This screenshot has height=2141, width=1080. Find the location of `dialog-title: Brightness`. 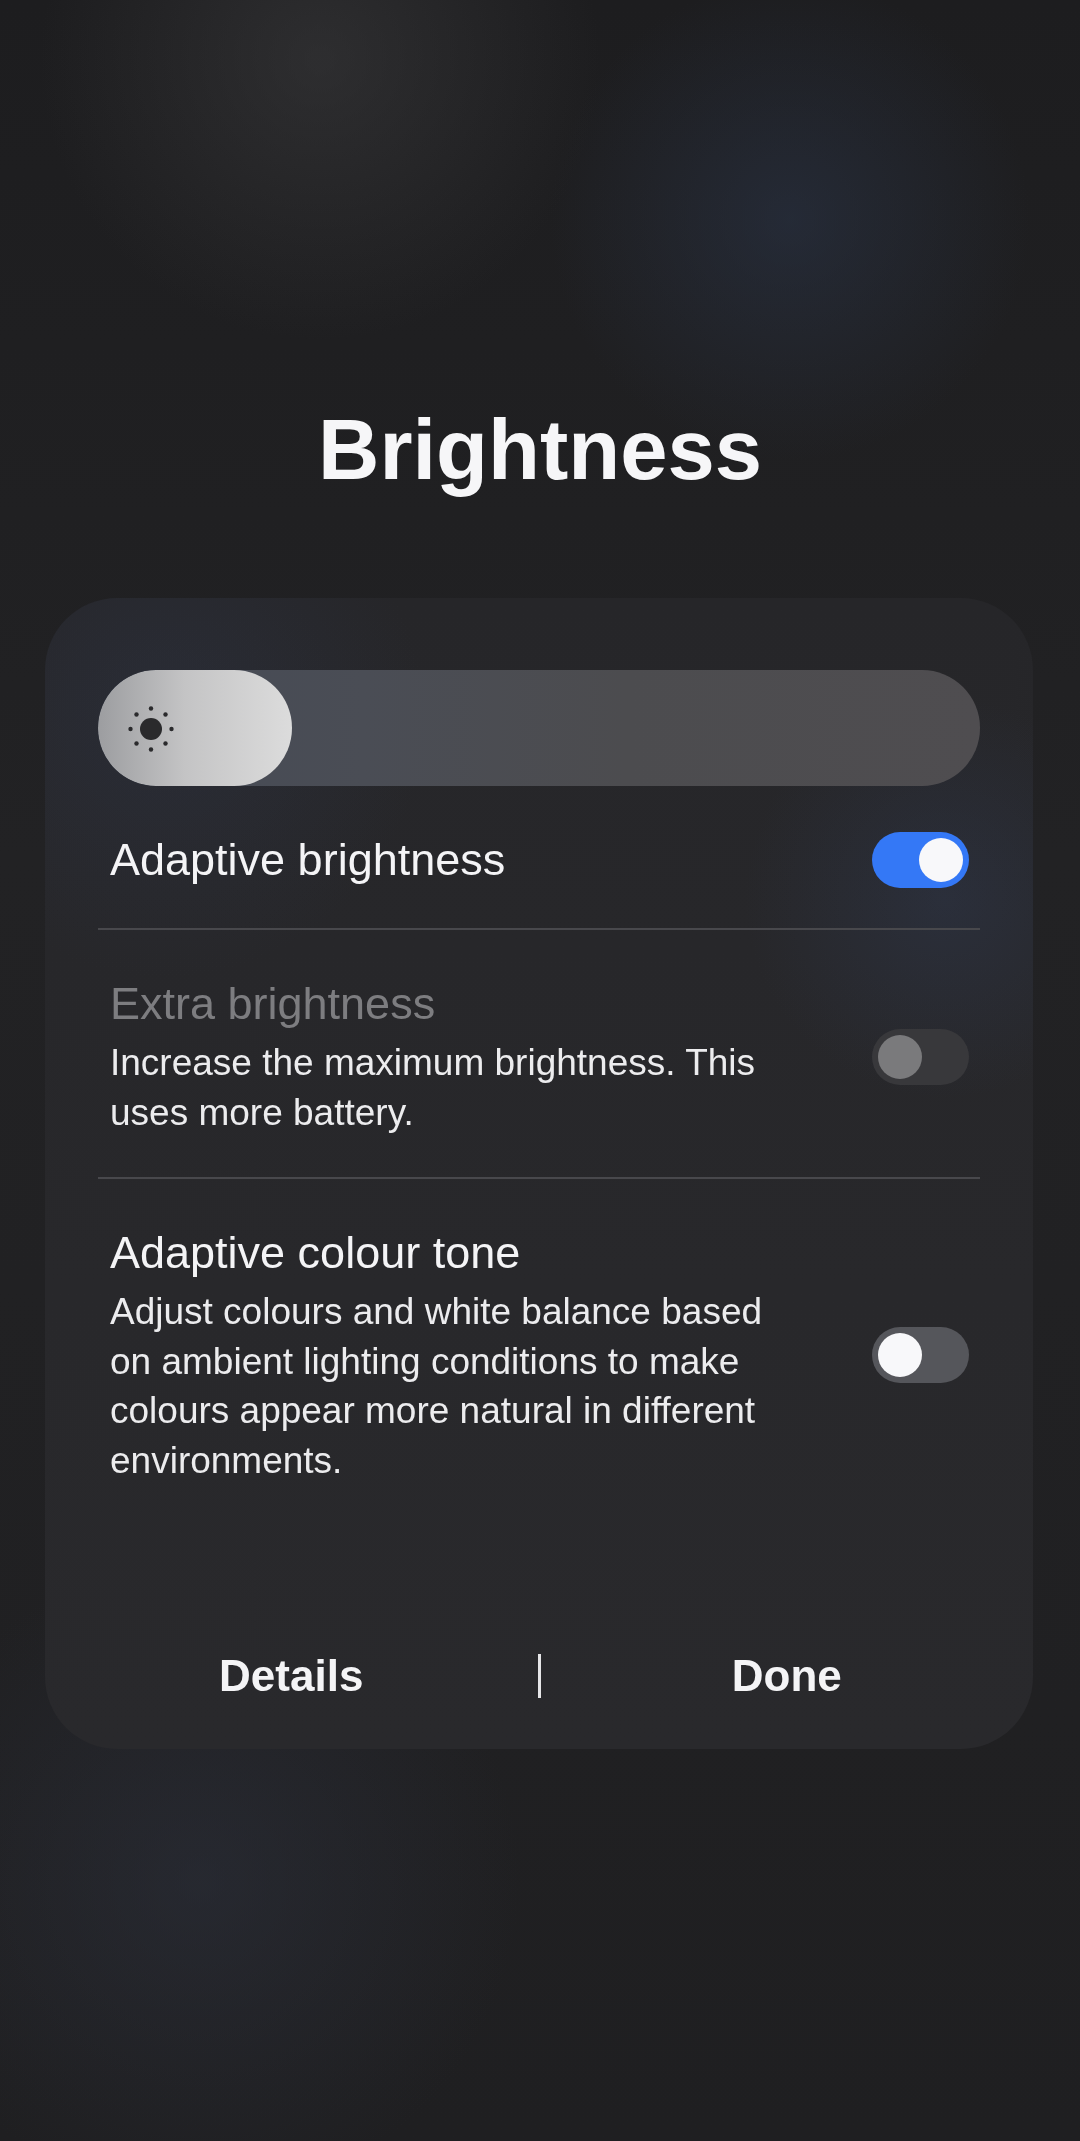

dialog-title: Brightness is located at coordinates (540, 450).